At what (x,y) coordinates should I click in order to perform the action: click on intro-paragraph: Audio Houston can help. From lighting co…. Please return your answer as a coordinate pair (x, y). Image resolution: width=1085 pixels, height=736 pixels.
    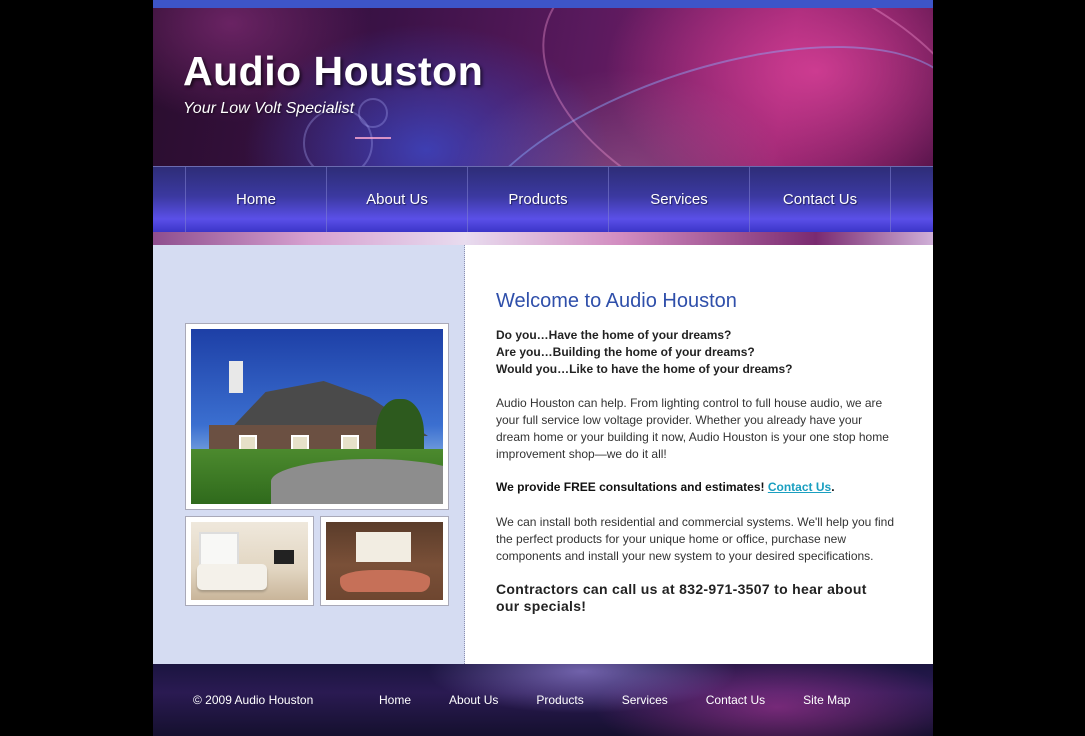
    Looking at the image, I should click on (692, 428).